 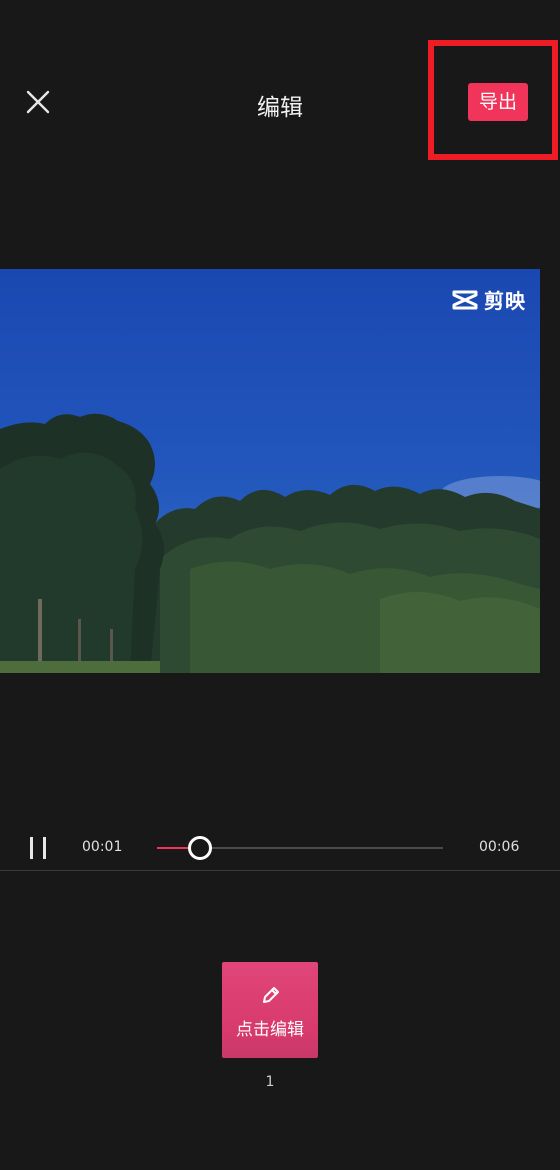 I want to click on capcut-logo-icon, so click(x=465, y=299).